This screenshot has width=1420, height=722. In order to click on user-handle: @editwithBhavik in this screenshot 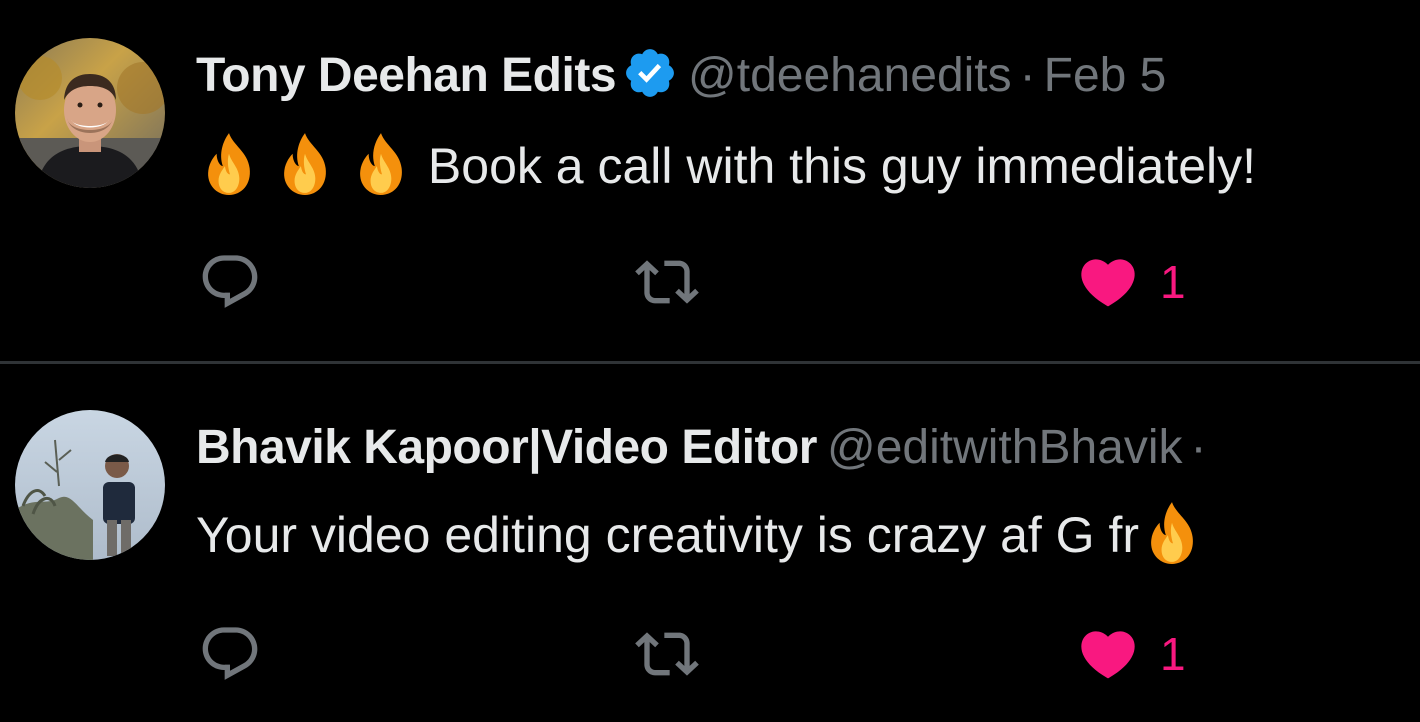, I will do `click(1005, 447)`.